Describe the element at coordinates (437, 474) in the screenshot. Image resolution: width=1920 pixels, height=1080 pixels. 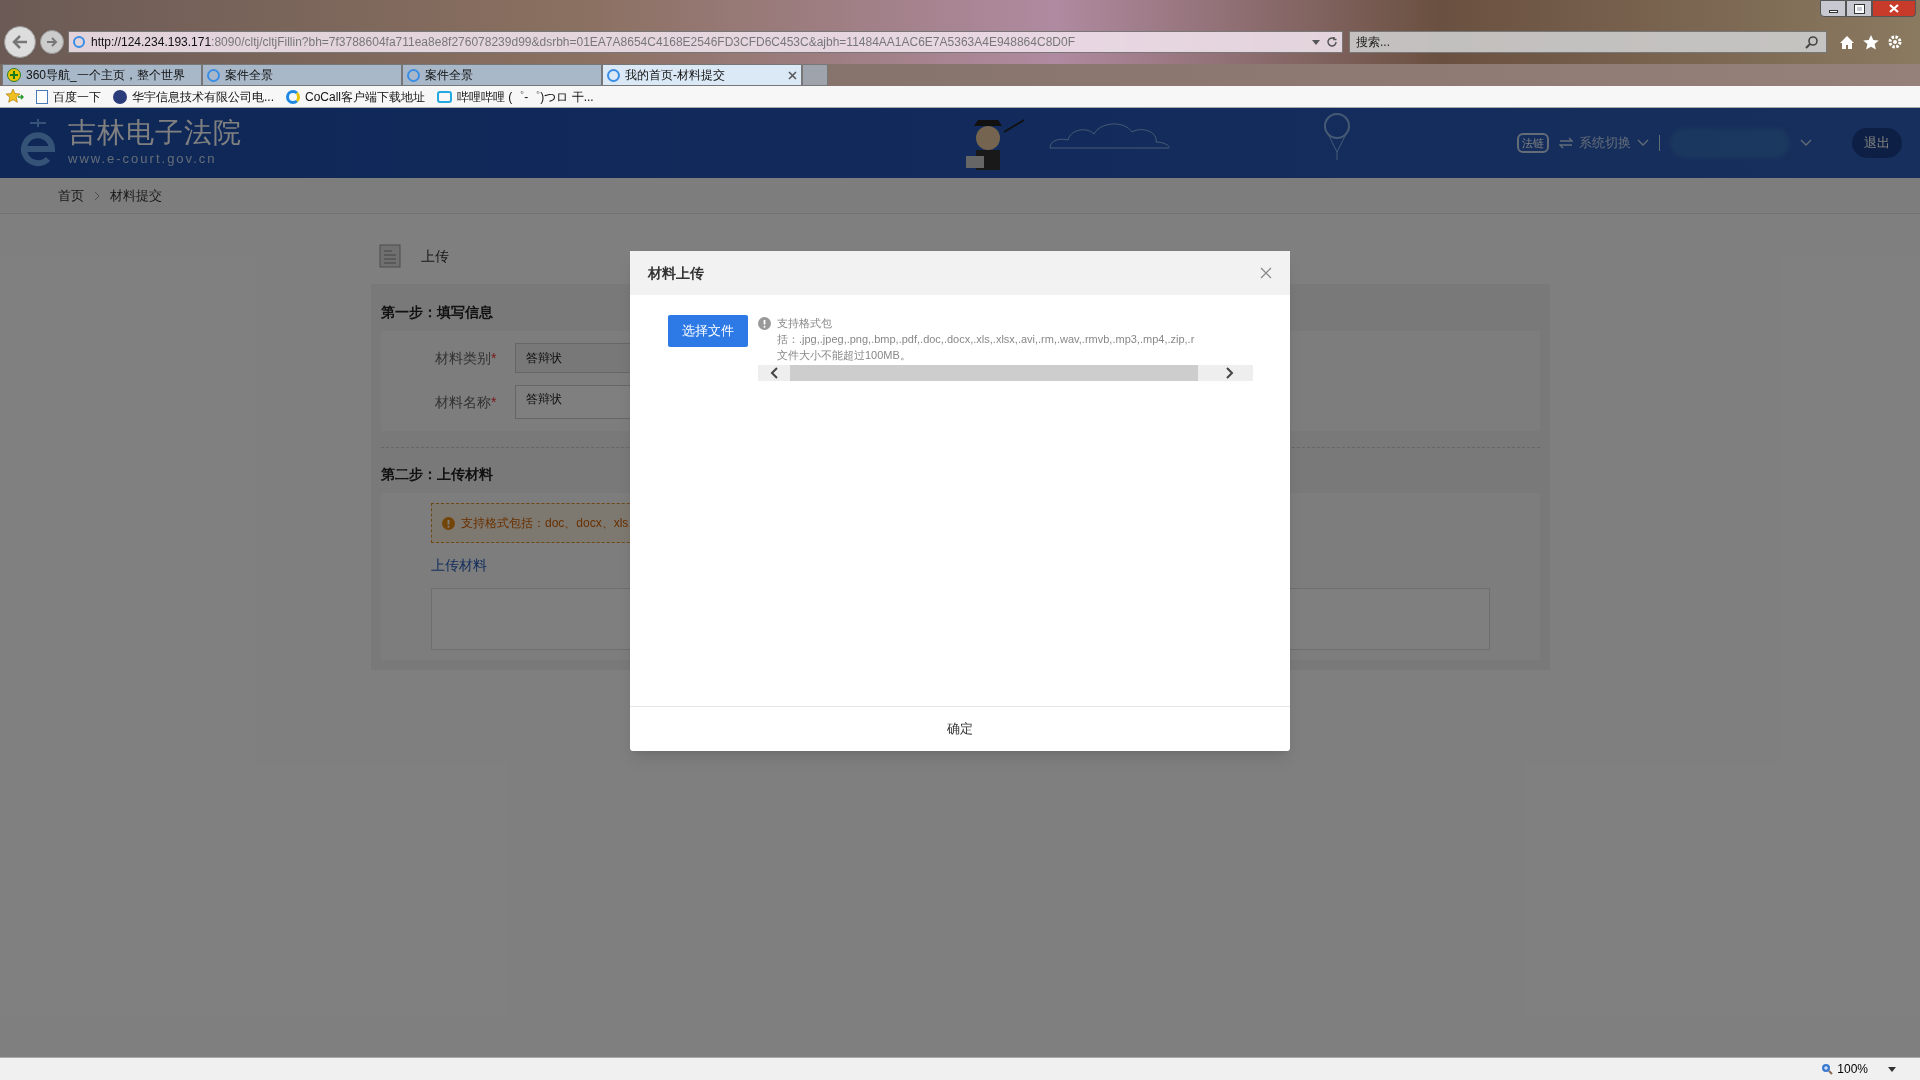
I see `step-title: 第二步：上传材料` at that location.